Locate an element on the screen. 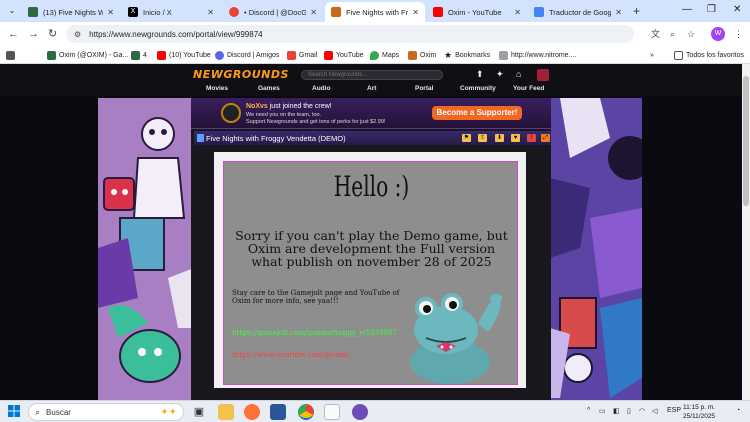 This screenshot has height=422, width=750. tab-inicio-x: X Inicio / X ✕ is located at coordinates (171, 12).